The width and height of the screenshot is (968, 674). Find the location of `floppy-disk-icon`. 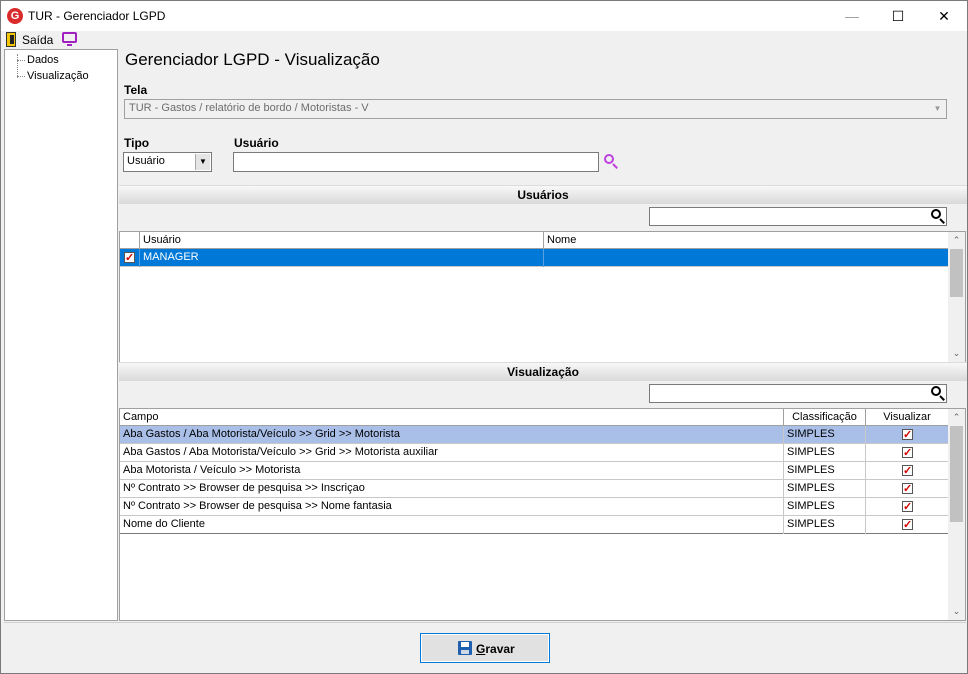

floppy-disk-icon is located at coordinates (465, 648).